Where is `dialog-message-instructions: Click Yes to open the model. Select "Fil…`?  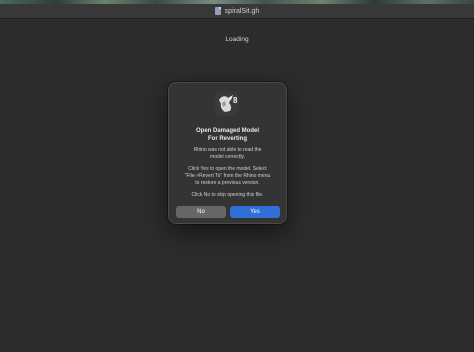 dialog-message-instructions: Click Yes to open the model. Select "Fil… is located at coordinates (227, 176).